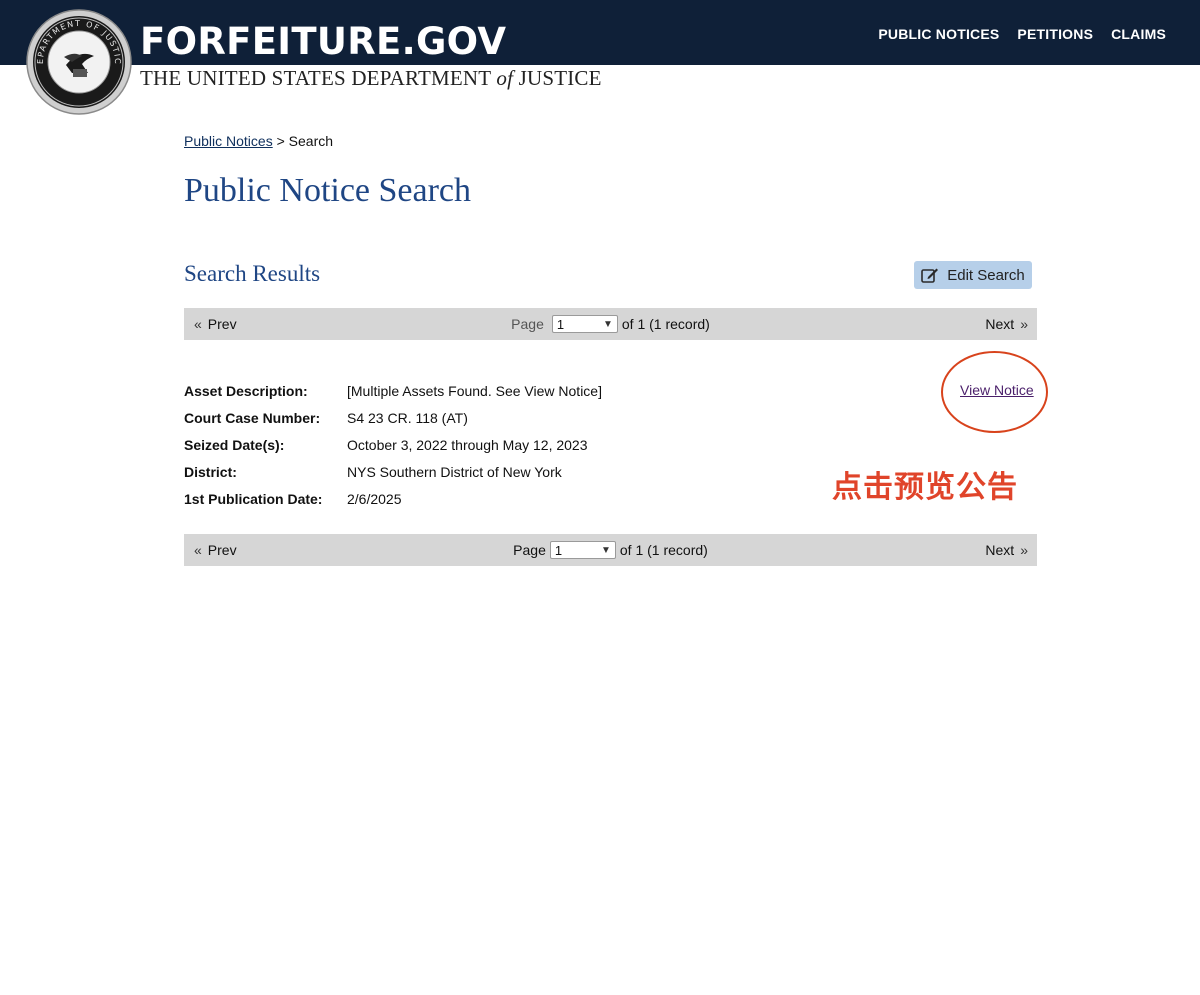  Describe the element at coordinates (454, 472) in the screenshot. I see `detail-value: NYS Southern District of New York` at that location.